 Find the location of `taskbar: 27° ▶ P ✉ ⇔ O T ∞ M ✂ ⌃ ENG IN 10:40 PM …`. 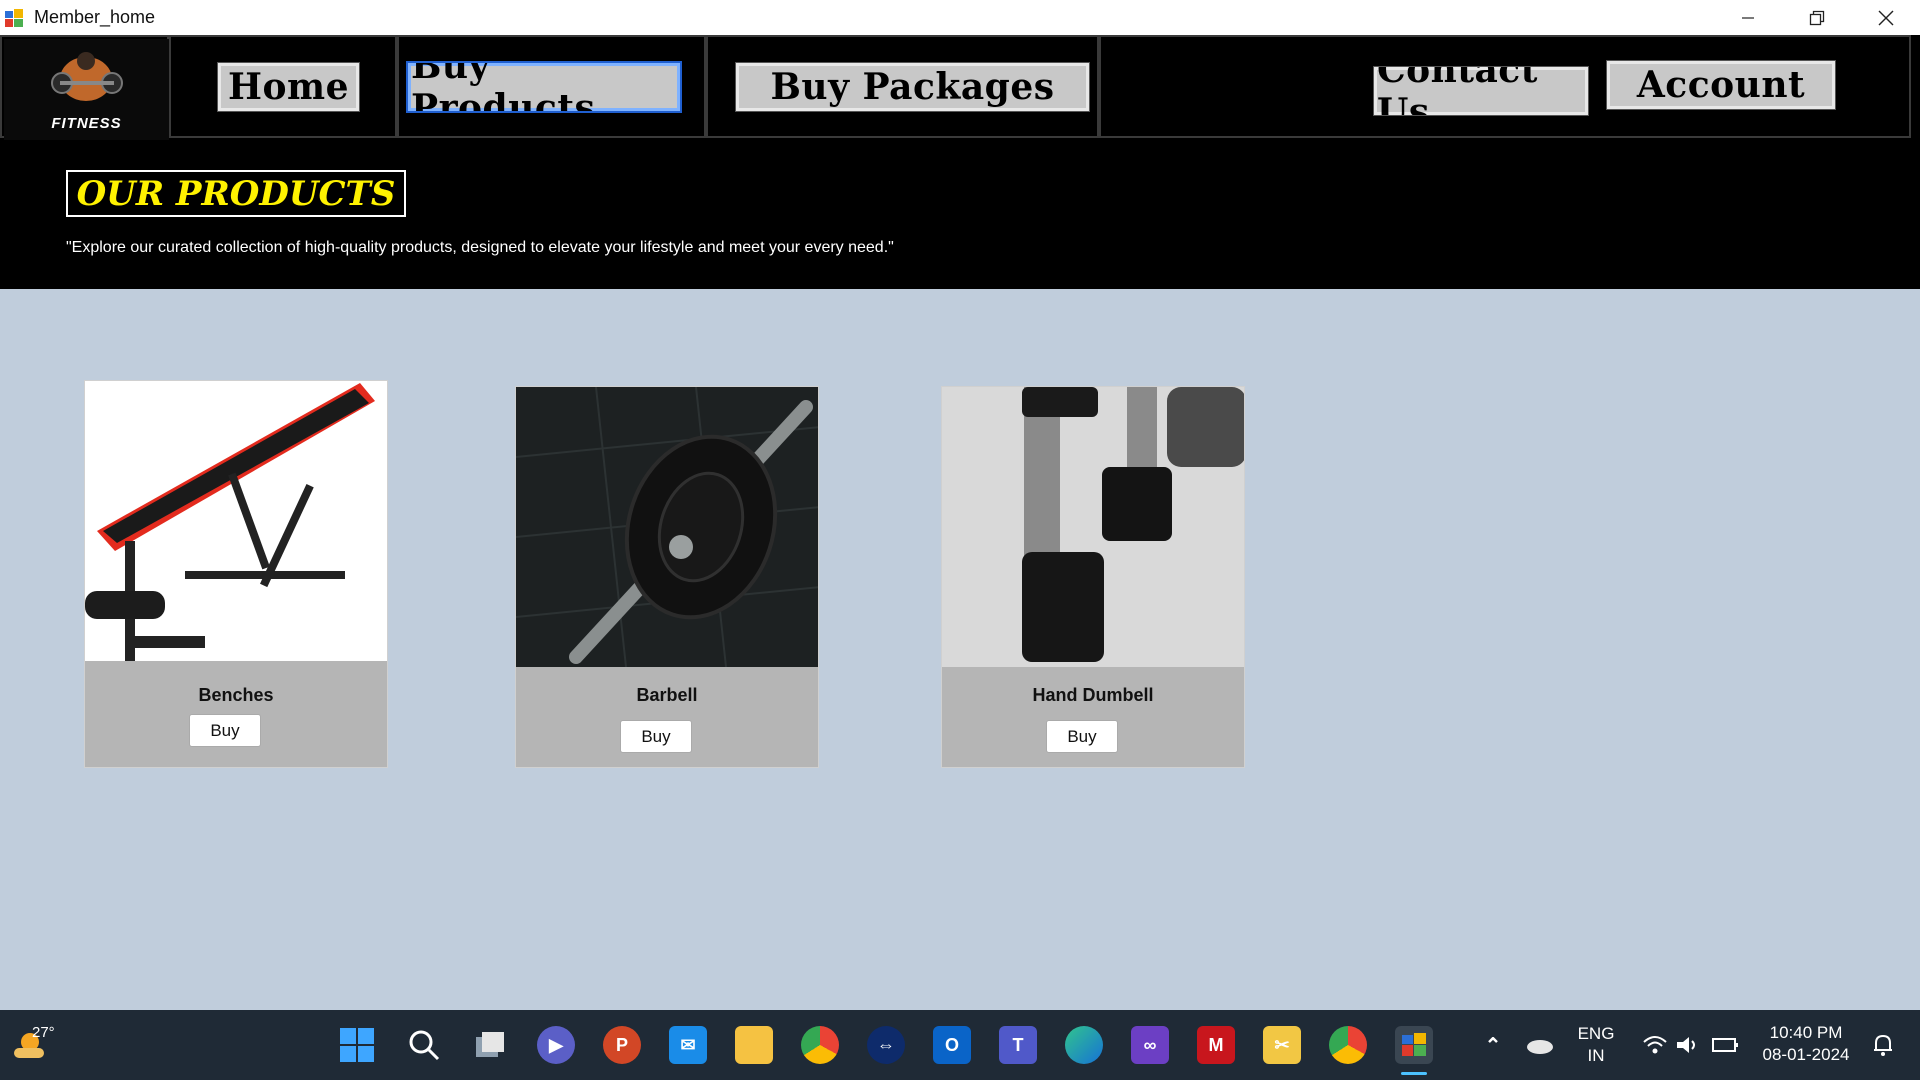

taskbar: 27° ▶ P ✉ ⇔ O T ∞ M ✂ ⌃ ENG IN 10:40 PM … is located at coordinates (960, 1045).